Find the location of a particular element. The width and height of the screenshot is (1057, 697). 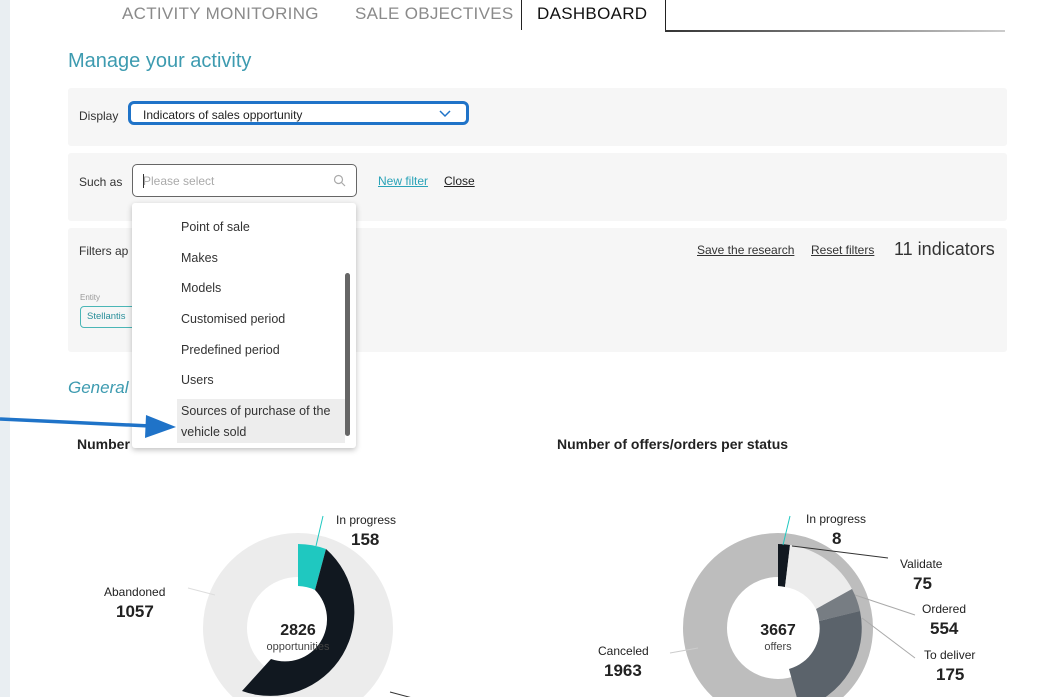

indicators-count: 11 indicators is located at coordinates (944, 249).